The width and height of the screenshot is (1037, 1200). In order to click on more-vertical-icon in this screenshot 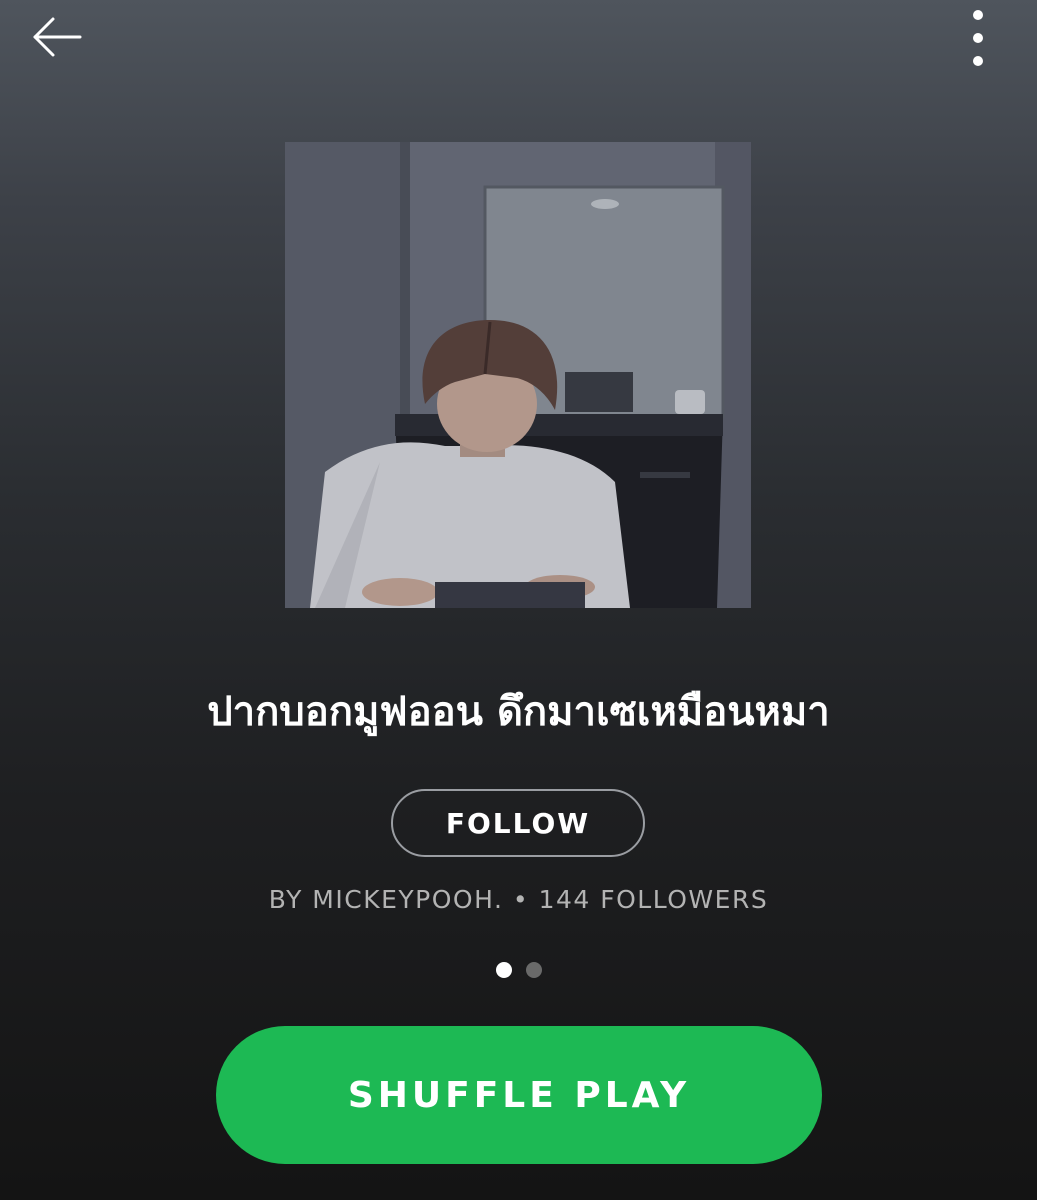, I will do `click(978, 38)`.